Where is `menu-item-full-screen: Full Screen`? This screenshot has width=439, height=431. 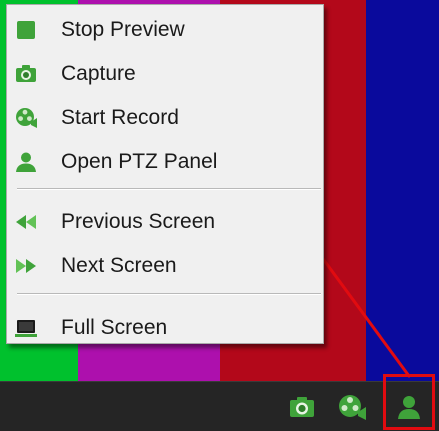
menu-item-full-screen: Full Screen is located at coordinates (165, 327).